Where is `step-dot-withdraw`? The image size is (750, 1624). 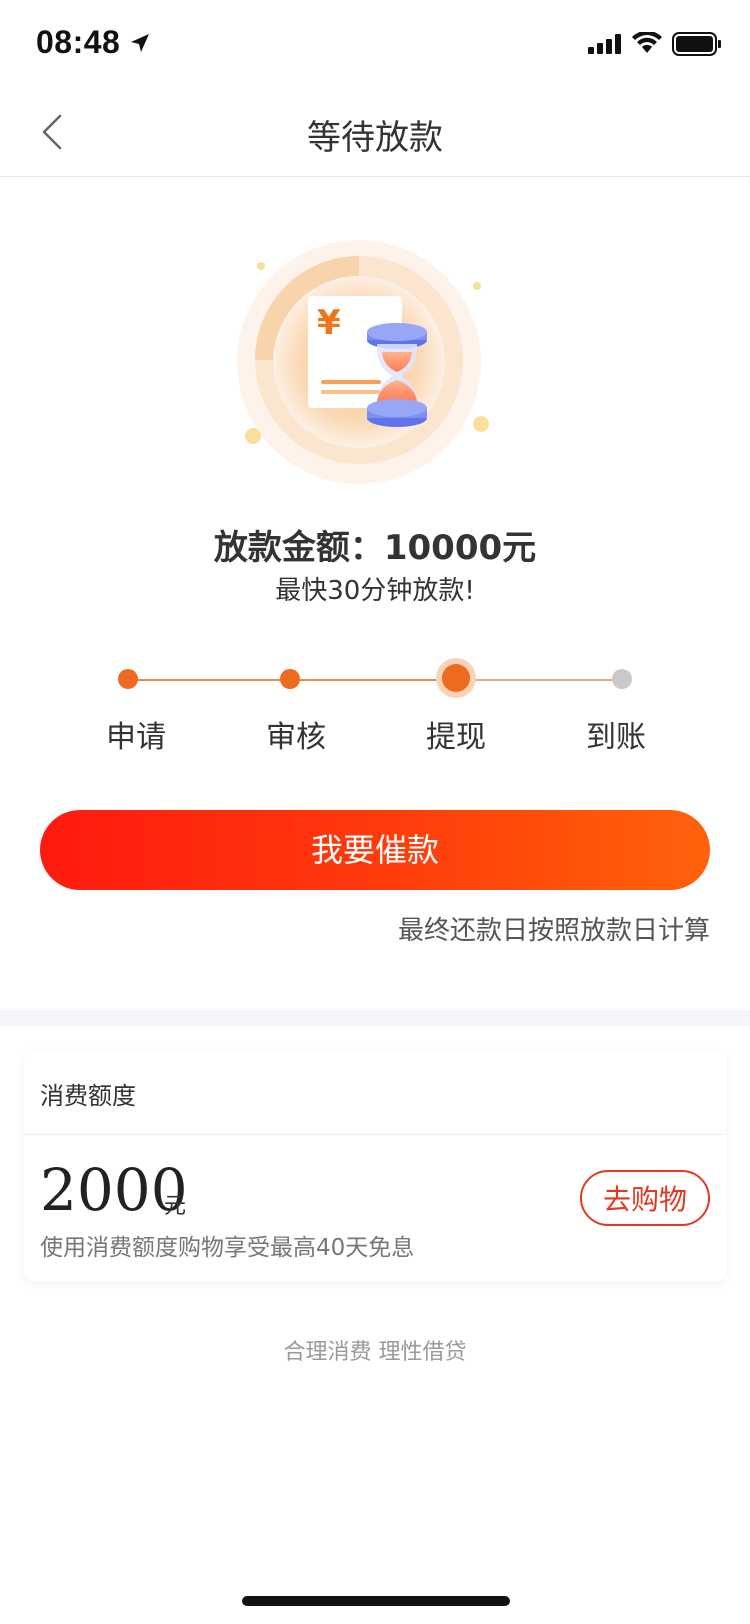 step-dot-withdraw is located at coordinates (456, 678).